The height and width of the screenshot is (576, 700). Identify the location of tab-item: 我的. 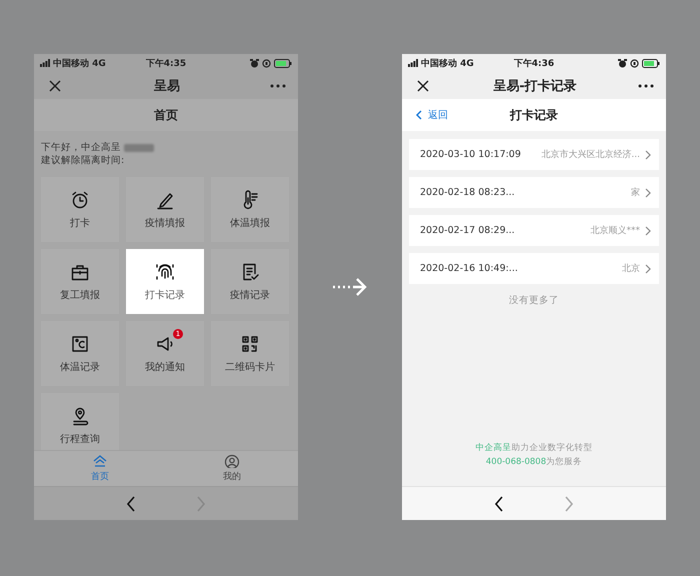
(232, 468).